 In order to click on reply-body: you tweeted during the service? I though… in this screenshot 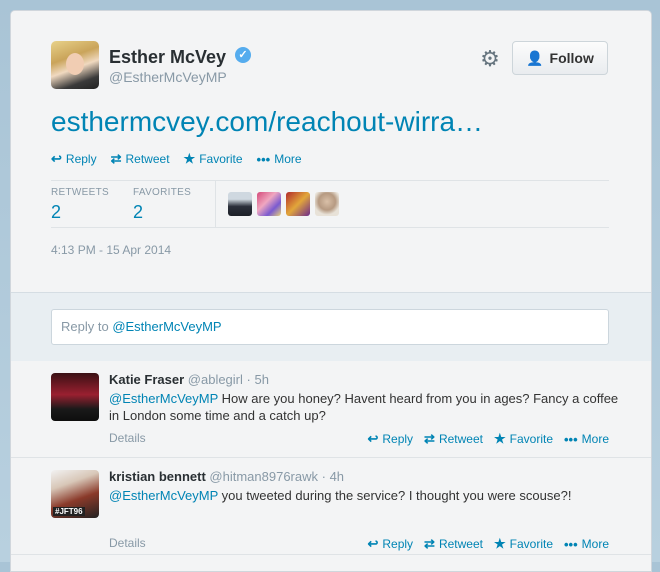, I will do `click(395, 495)`.